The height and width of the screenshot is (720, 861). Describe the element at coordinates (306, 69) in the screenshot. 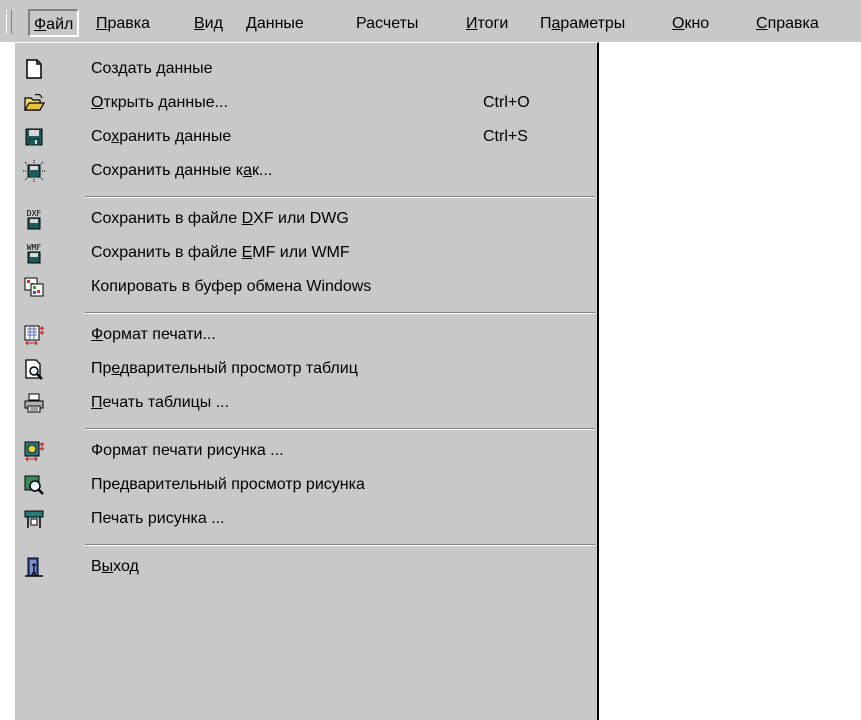

I see `menu-item-new-data: Создать данные` at that location.